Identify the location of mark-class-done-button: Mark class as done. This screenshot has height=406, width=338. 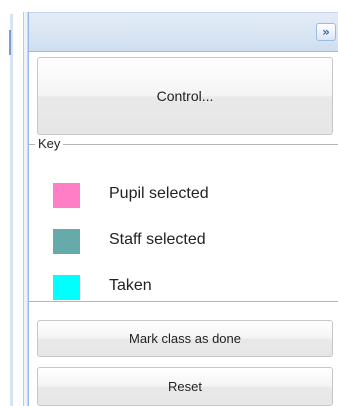
(185, 338).